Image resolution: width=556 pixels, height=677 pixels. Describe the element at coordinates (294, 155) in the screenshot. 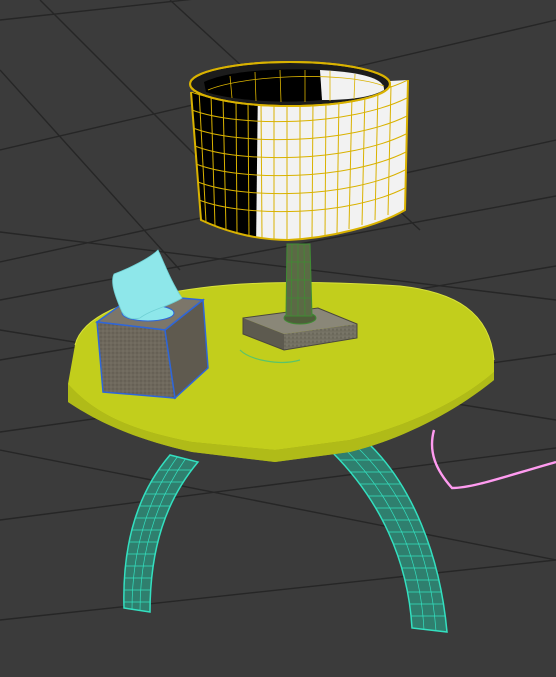

I see `lamp-shade` at that location.